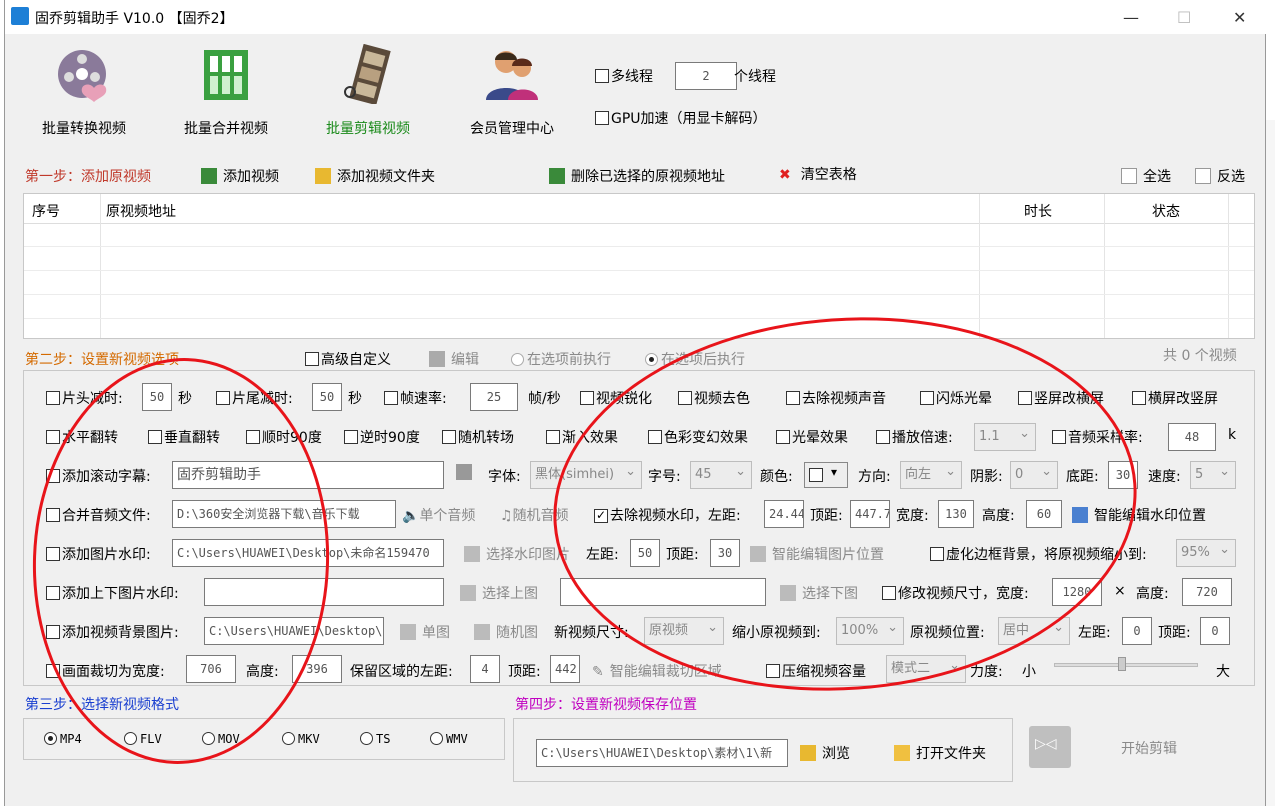 The image size is (1275, 806). Describe the element at coordinates (506, 632) in the screenshot. I see `random-image-button: 随机图` at that location.